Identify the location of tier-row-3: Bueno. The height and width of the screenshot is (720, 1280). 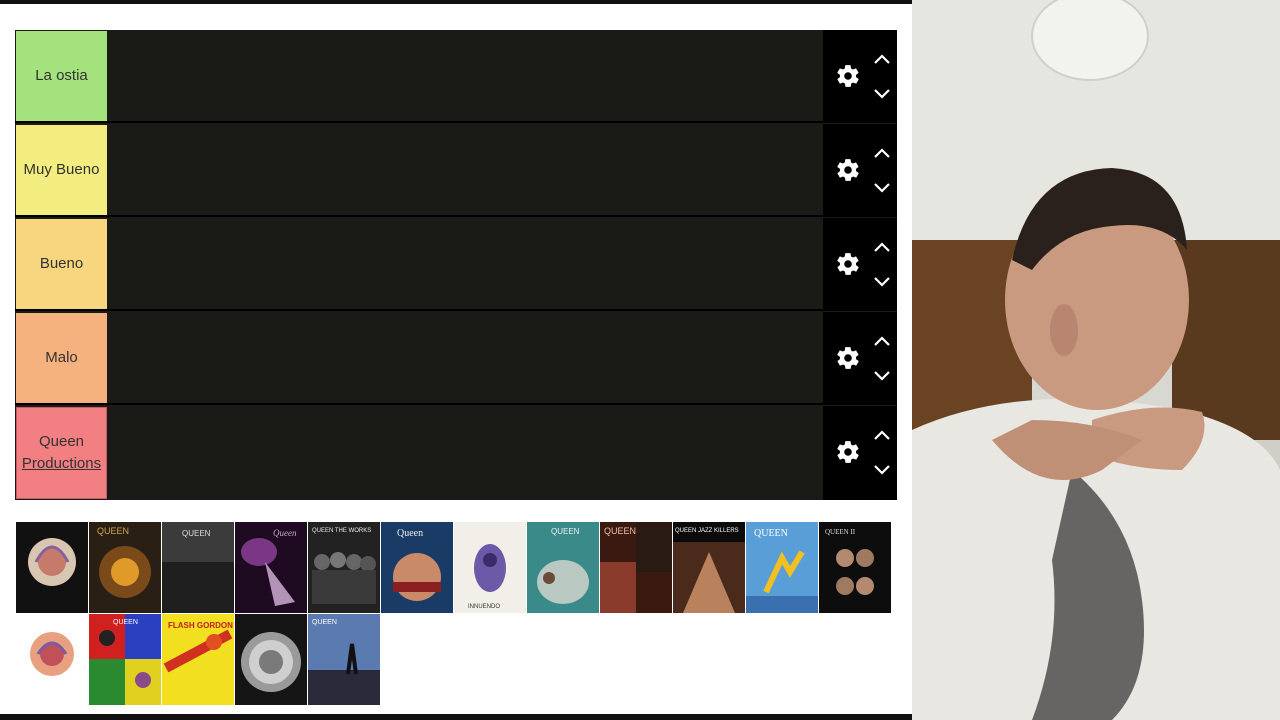
(456, 264).